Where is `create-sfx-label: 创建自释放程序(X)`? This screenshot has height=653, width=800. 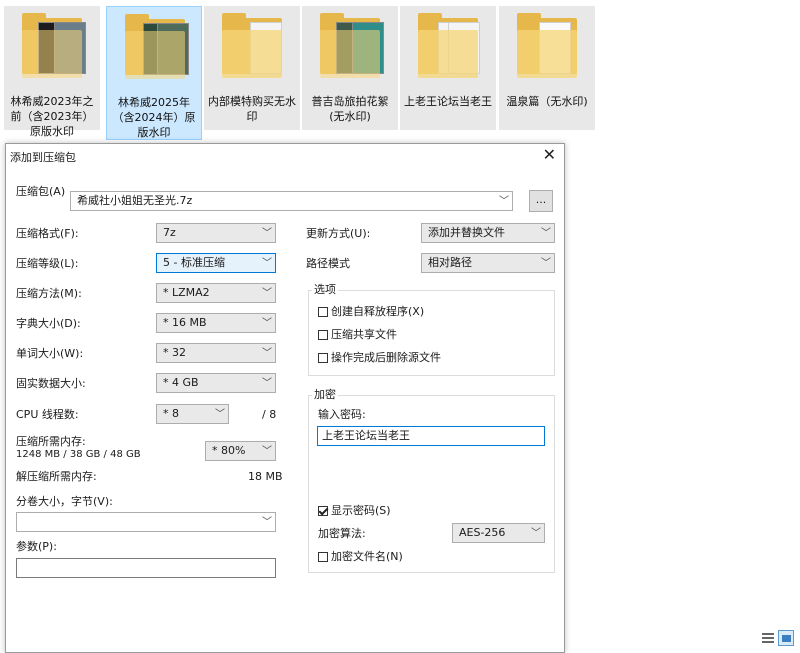
create-sfx-label: 创建自释放程序(X) is located at coordinates (378, 311).